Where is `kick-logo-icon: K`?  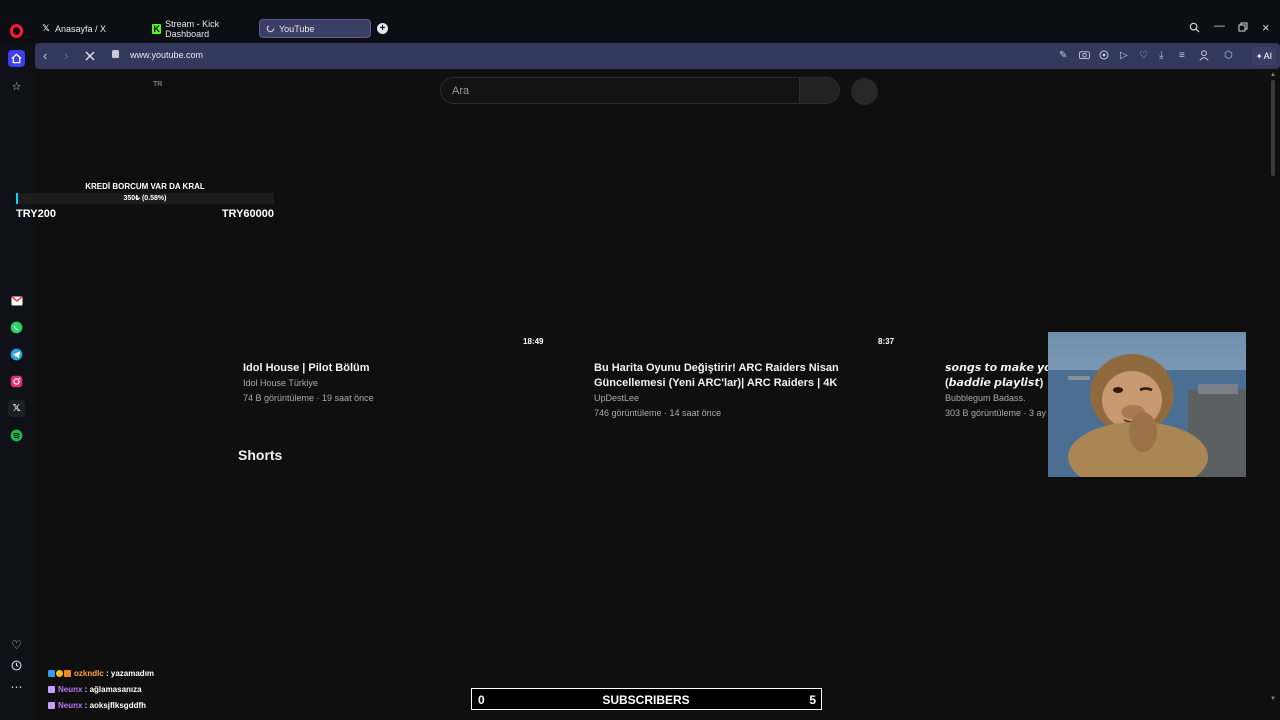 kick-logo-icon: K is located at coordinates (157, 28).